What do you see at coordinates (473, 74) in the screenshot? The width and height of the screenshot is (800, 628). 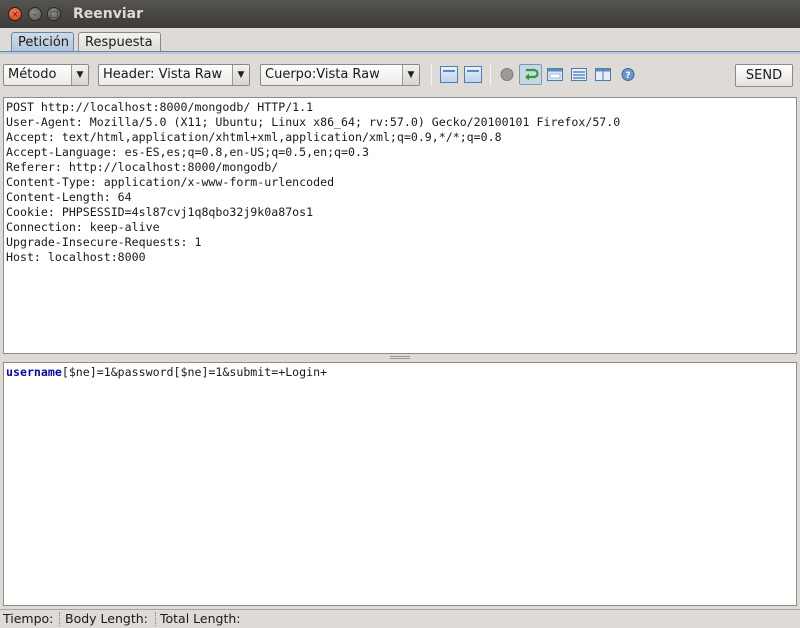 I see `panel-bottom-icon` at bounding box center [473, 74].